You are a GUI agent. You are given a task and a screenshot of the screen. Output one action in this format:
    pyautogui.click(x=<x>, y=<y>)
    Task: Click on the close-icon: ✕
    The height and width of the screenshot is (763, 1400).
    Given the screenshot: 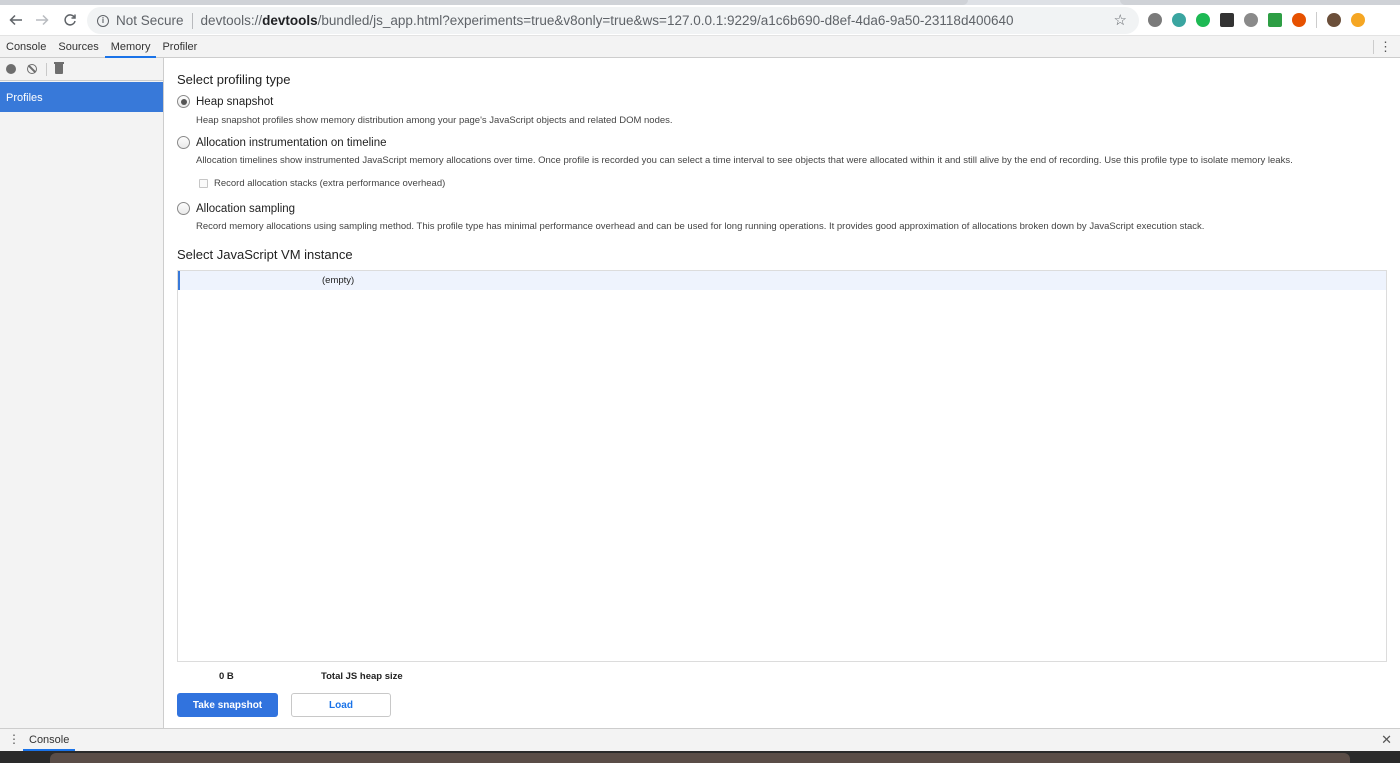 What is the action you would take?
    pyautogui.click(x=1386, y=740)
    